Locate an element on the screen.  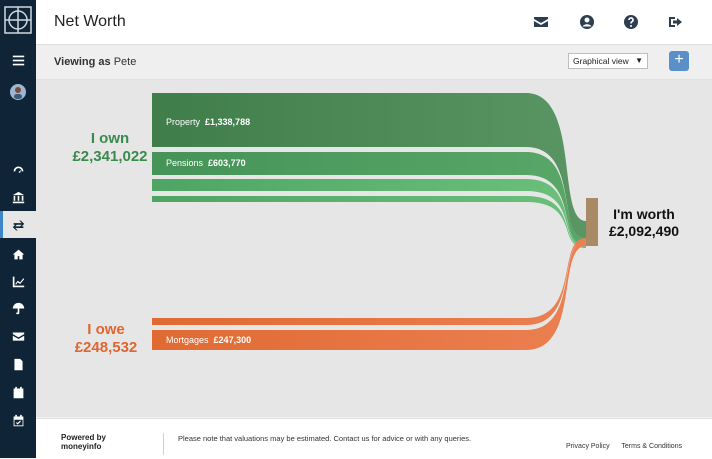
worth-label: I'm worth £2,092,490 is located at coordinates (644, 223).